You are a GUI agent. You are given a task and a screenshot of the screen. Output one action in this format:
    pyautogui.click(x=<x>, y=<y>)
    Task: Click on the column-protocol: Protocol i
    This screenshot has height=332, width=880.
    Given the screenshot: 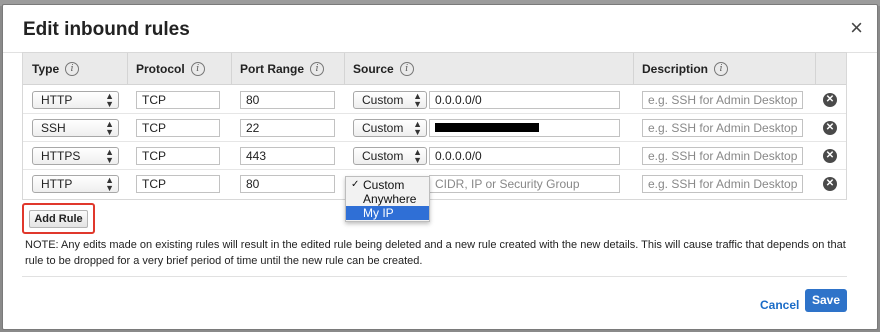 What is the action you would take?
    pyautogui.click(x=170, y=69)
    